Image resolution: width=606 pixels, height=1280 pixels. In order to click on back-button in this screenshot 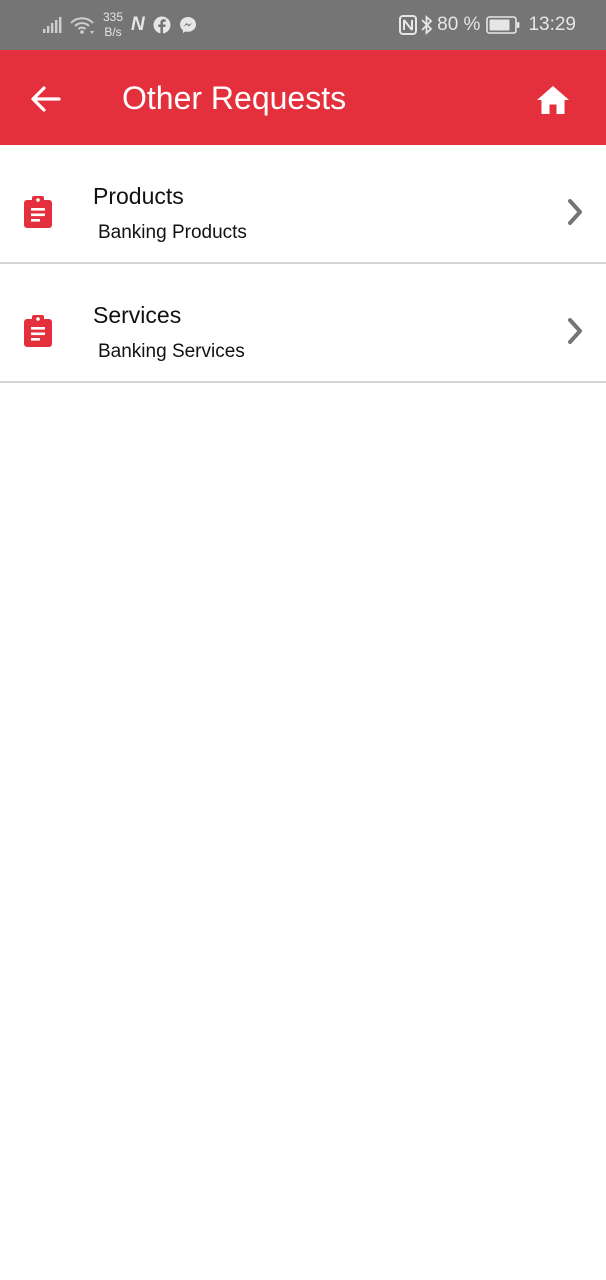, I will do `click(46, 99)`.